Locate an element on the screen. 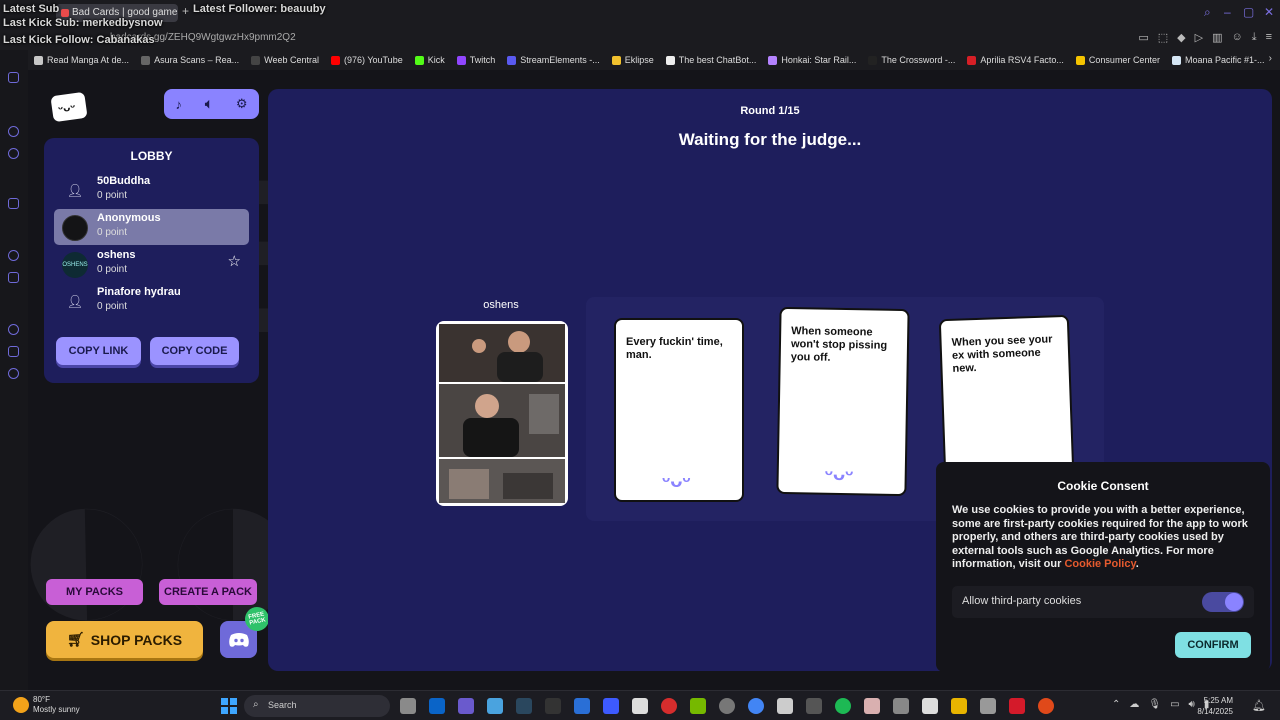 This screenshot has height=720, width=1280. play-icon: ▷ is located at coordinates (1199, 37).